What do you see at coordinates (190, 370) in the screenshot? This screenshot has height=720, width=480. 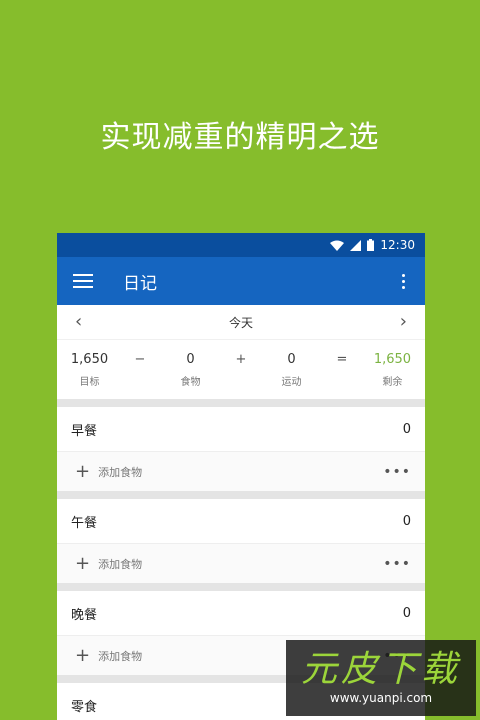 I see `food-column: 0 食物` at bounding box center [190, 370].